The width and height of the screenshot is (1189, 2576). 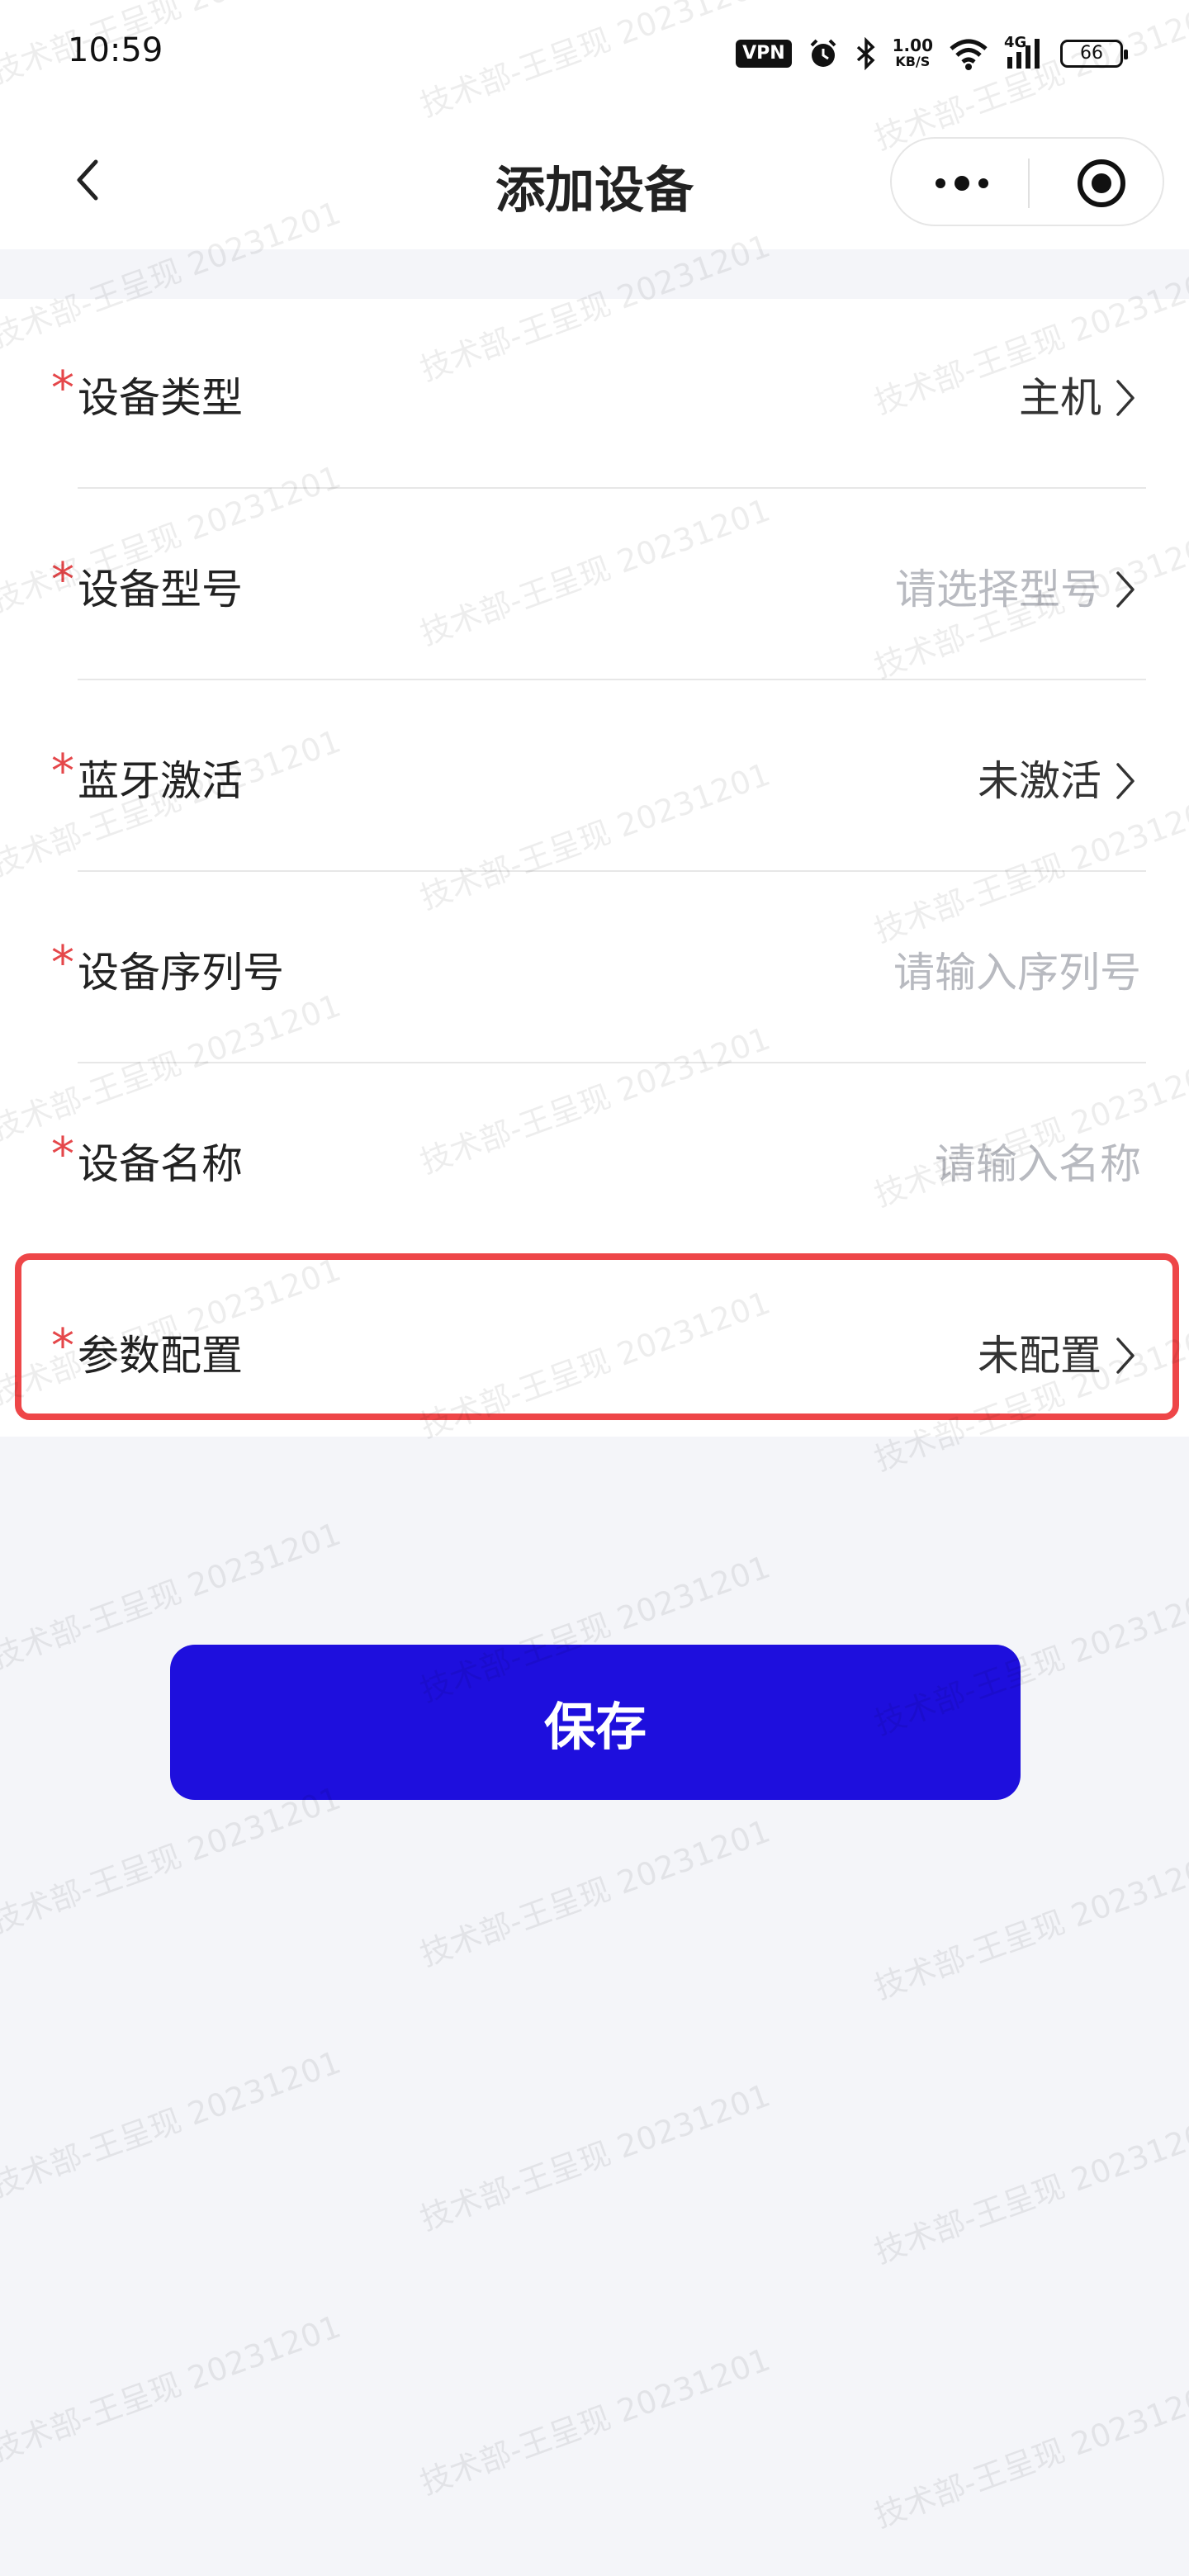 I want to click on form-row: * 设备型号 请选择型号, so click(x=594, y=585).